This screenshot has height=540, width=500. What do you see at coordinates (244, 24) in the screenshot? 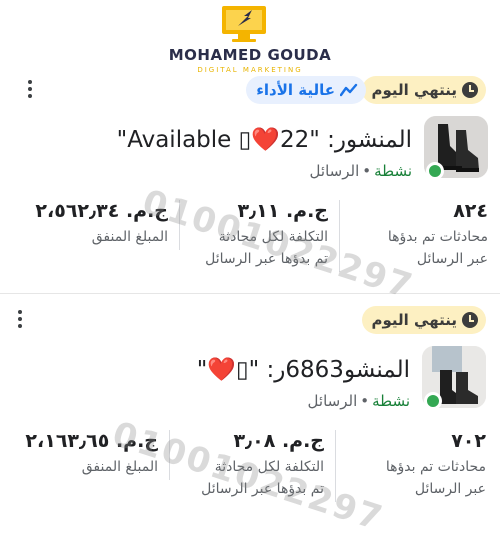
I see `computer-logo-icon` at bounding box center [244, 24].